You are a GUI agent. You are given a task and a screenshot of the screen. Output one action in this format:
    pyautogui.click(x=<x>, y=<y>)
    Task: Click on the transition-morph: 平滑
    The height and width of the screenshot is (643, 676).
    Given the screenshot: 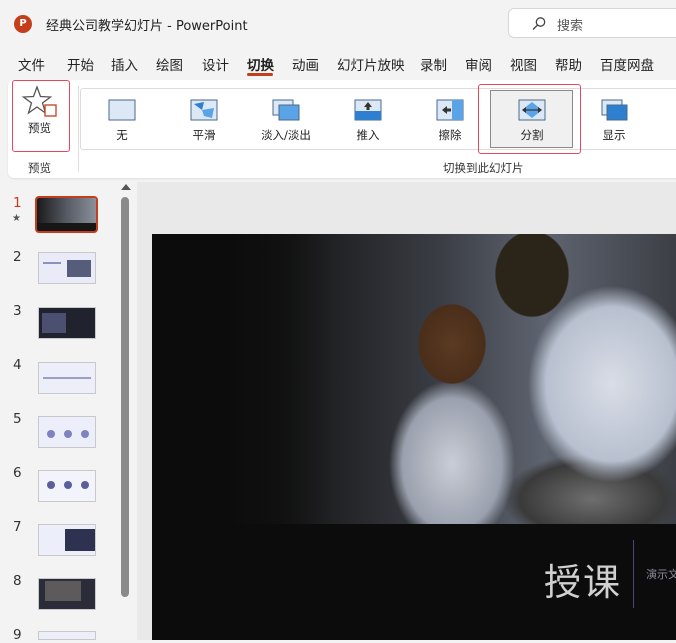 What is the action you would take?
    pyautogui.click(x=204, y=121)
    